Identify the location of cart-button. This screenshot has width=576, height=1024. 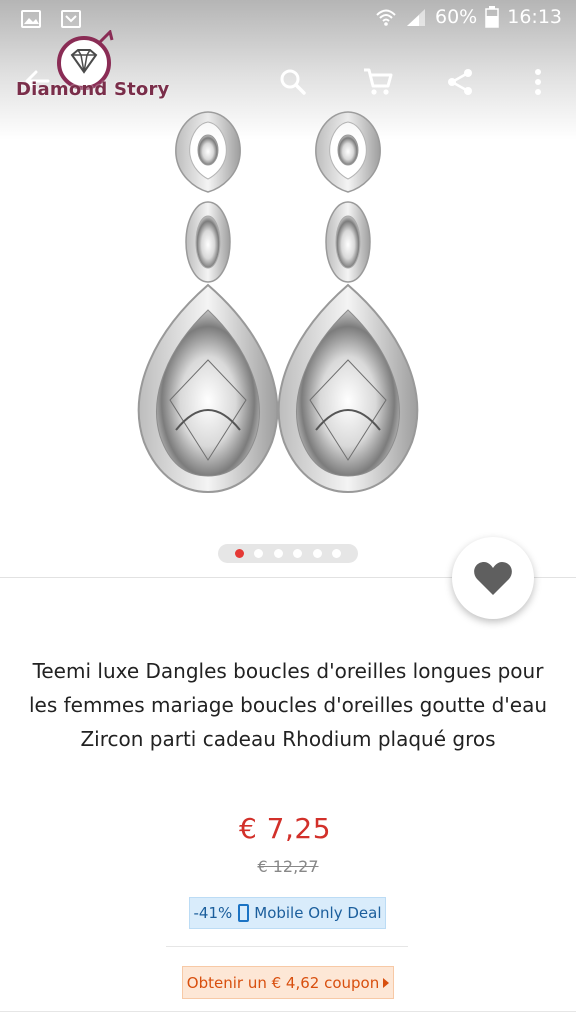
(378, 82).